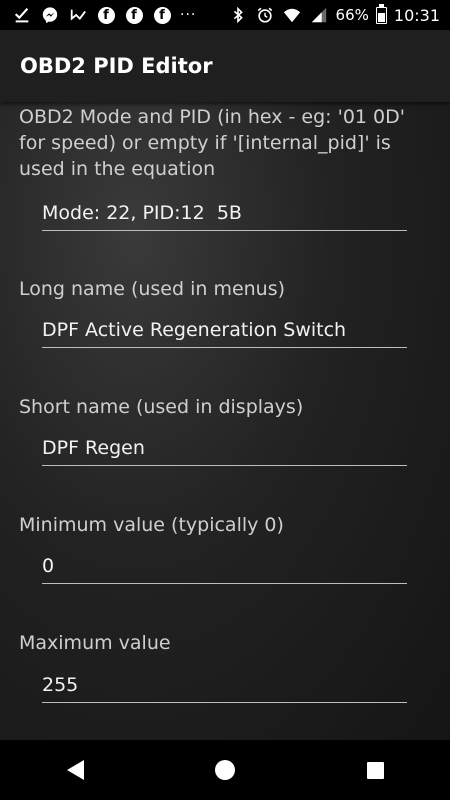 The width and height of the screenshot is (450, 800). What do you see at coordinates (78, 15) in the screenshot?
I see `check-mark-icon` at bounding box center [78, 15].